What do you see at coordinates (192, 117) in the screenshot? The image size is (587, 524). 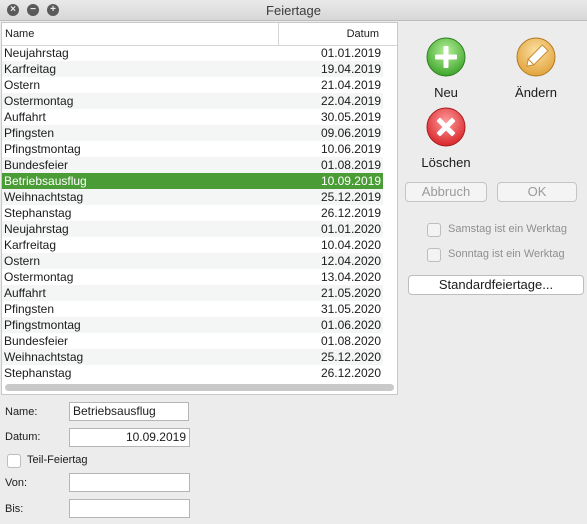 I see `table-row: Auffahrt 30.05.2019` at bounding box center [192, 117].